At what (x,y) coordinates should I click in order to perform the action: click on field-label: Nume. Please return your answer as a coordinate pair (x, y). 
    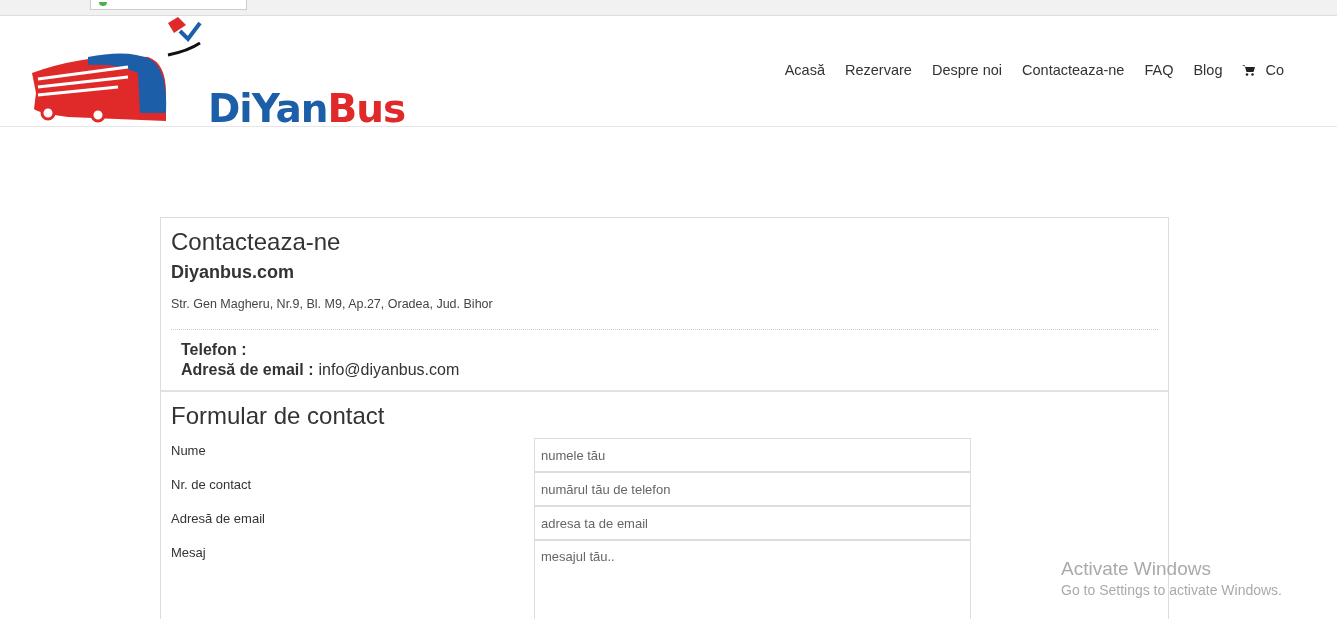
    Looking at the image, I should click on (189, 451).